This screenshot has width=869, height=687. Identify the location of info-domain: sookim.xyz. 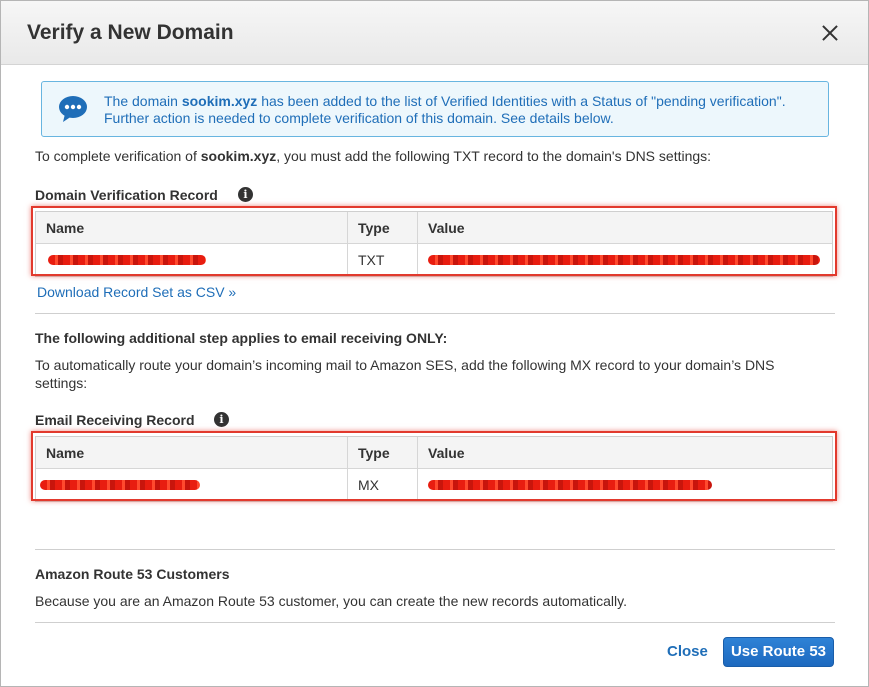
(219, 101).